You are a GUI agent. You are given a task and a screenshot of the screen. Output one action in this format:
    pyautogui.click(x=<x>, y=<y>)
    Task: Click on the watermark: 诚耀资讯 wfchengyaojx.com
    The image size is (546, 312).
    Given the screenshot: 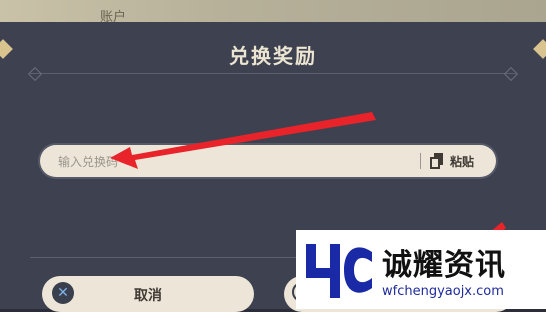 What is the action you would take?
    pyautogui.click(x=421, y=269)
    